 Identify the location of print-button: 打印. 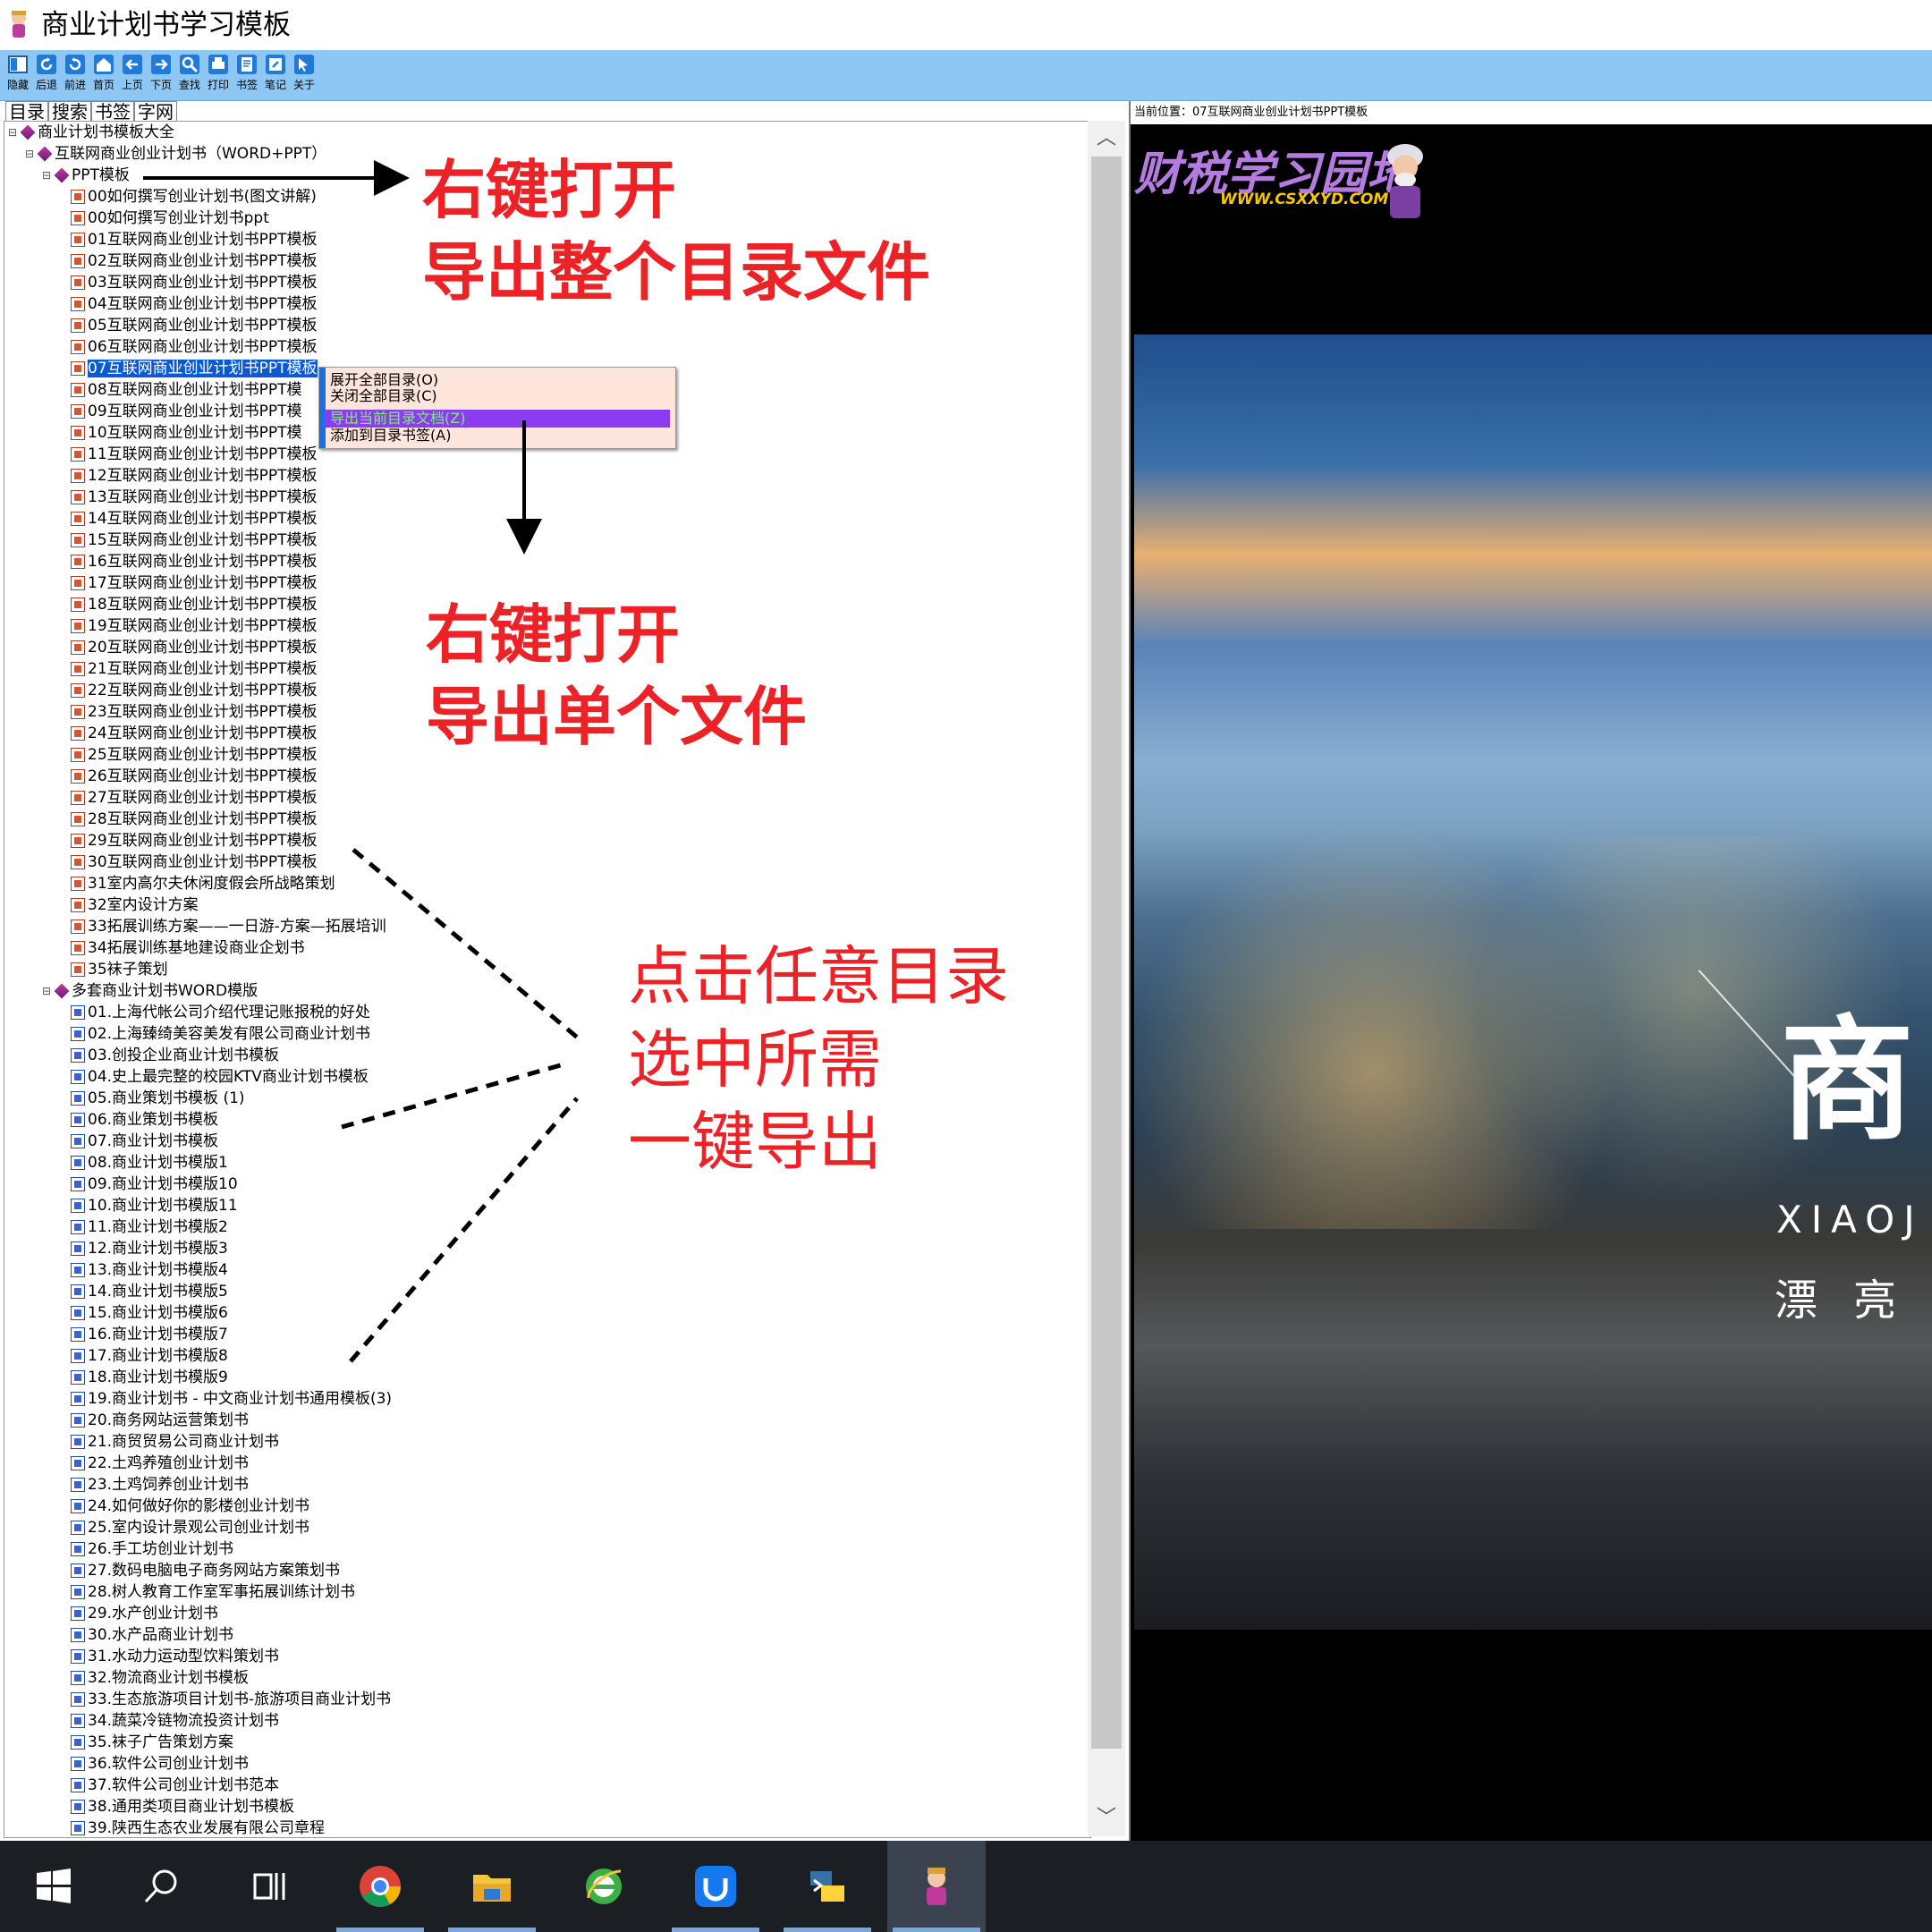
(218, 76).